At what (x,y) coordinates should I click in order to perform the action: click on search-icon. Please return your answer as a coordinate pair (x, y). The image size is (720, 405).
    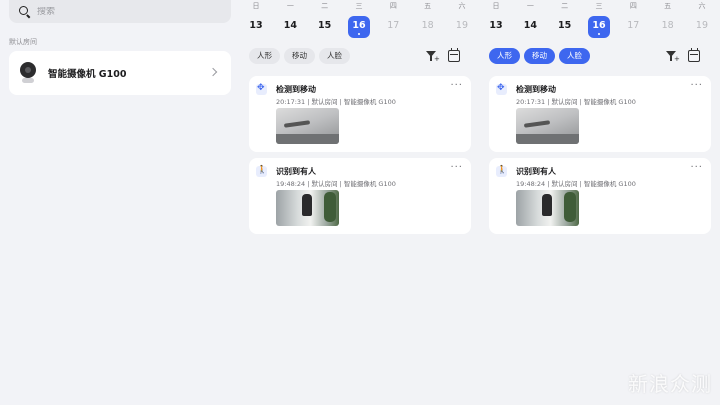
    Looking at the image, I should click on (25, 11).